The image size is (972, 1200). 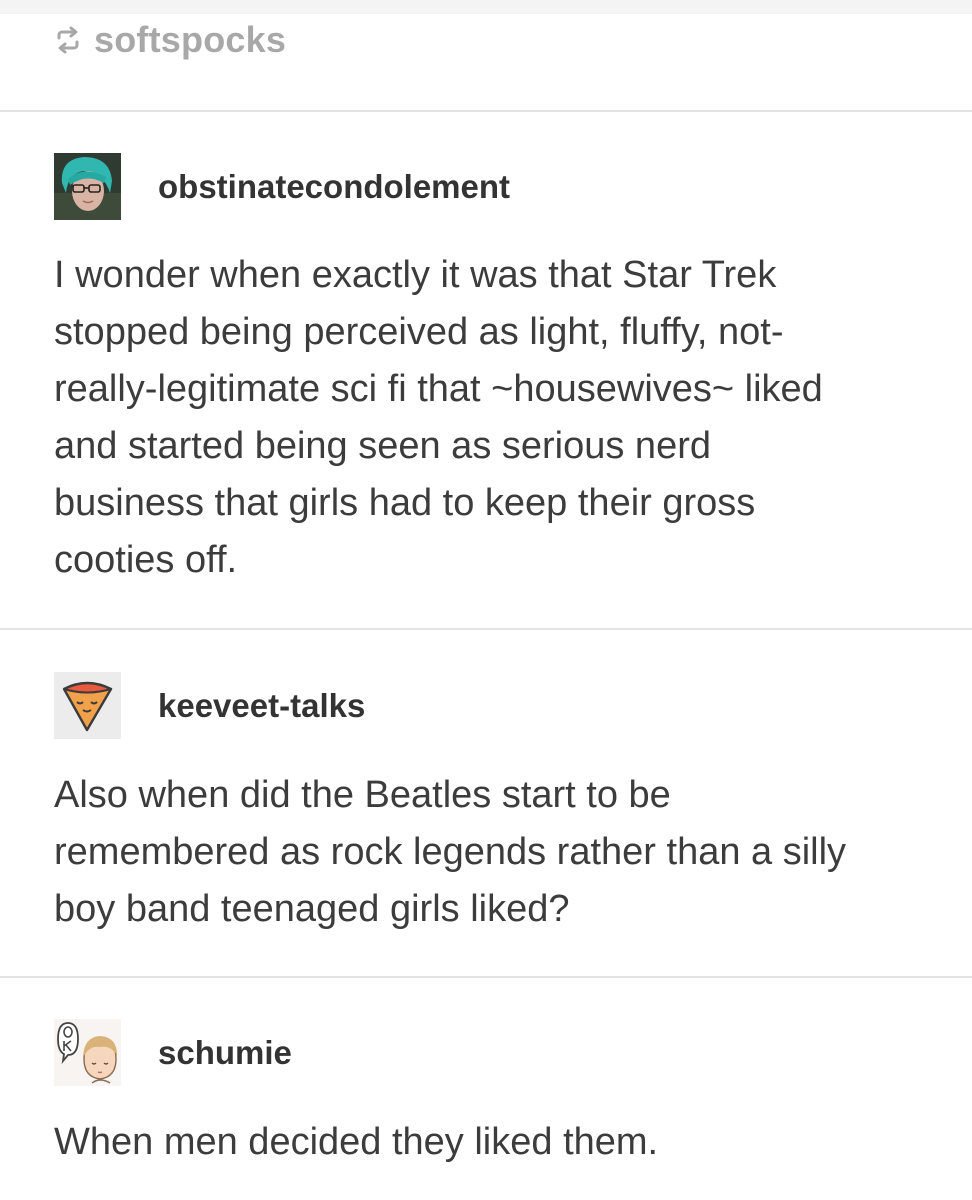 What do you see at coordinates (190, 40) in the screenshot?
I see `reblog-username: softspocks` at bounding box center [190, 40].